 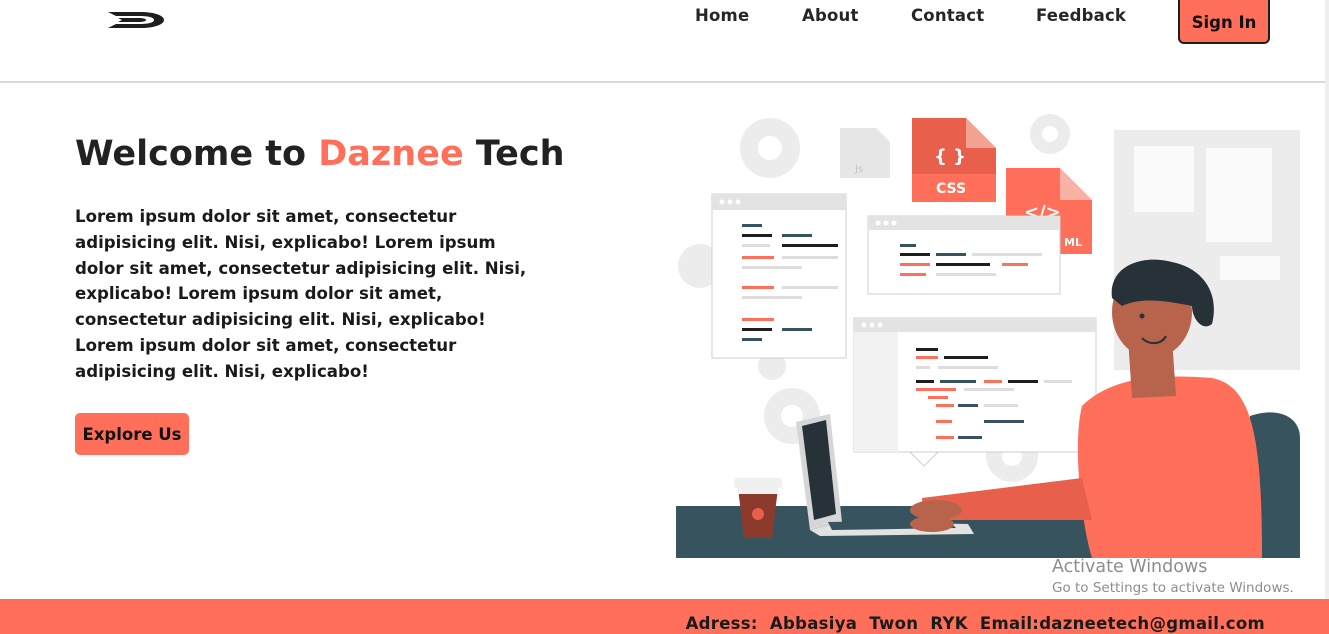 What do you see at coordinates (1224, 22) in the screenshot?
I see `sign-in-button: Sign In` at bounding box center [1224, 22].